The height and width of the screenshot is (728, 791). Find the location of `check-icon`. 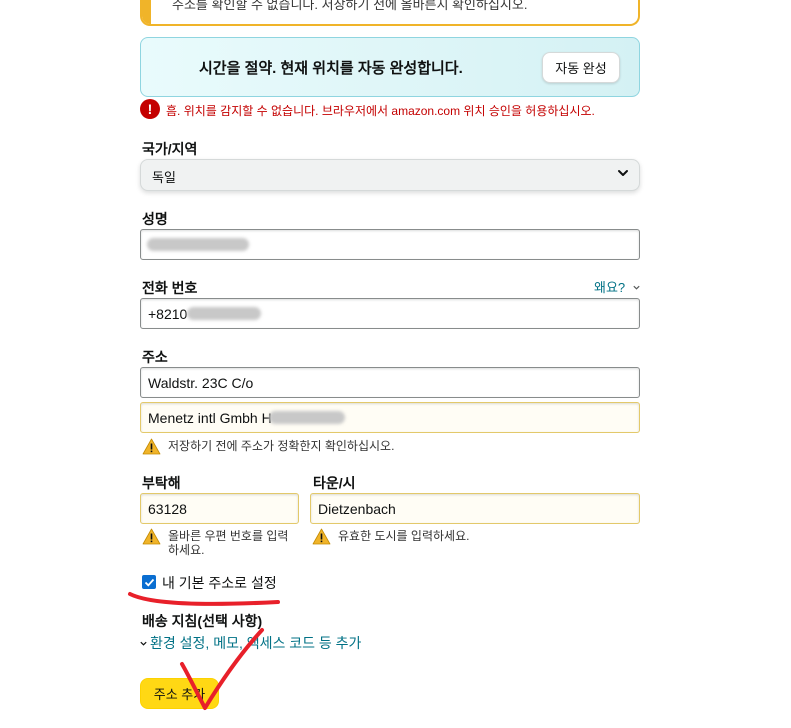

check-icon is located at coordinates (149, 582).